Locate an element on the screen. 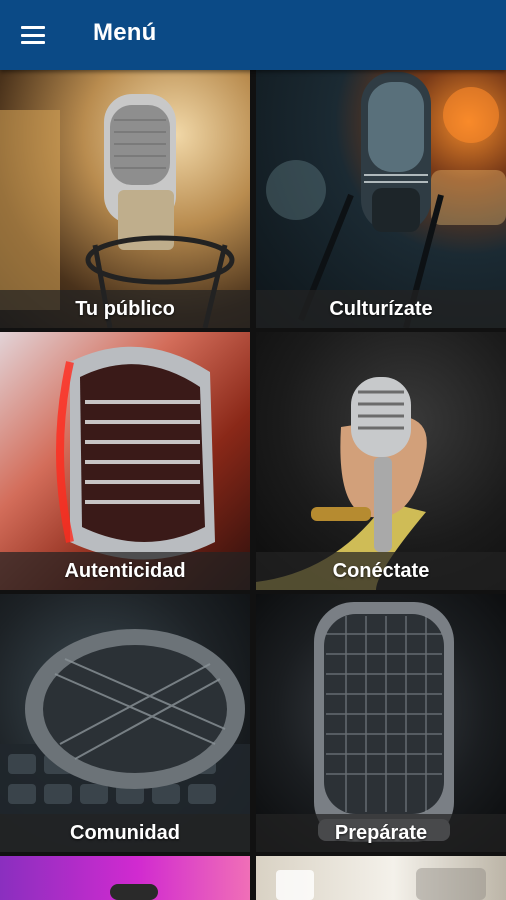 This screenshot has width=506, height=900. tile-label: Culturízate is located at coordinates (381, 309).